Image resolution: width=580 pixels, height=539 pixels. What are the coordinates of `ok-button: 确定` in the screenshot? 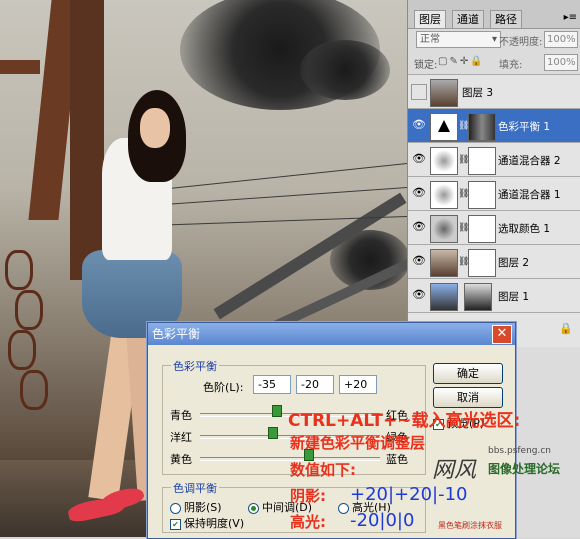 It's located at (468, 373).